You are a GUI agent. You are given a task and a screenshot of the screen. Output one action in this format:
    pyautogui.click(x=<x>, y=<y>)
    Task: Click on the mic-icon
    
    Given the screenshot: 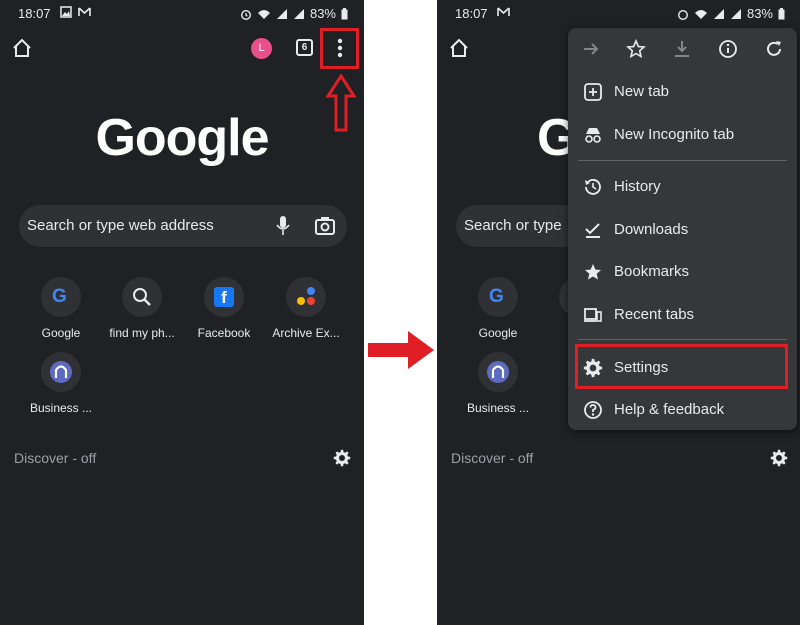 What is the action you would take?
    pyautogui.click(x=283, y=226)
    